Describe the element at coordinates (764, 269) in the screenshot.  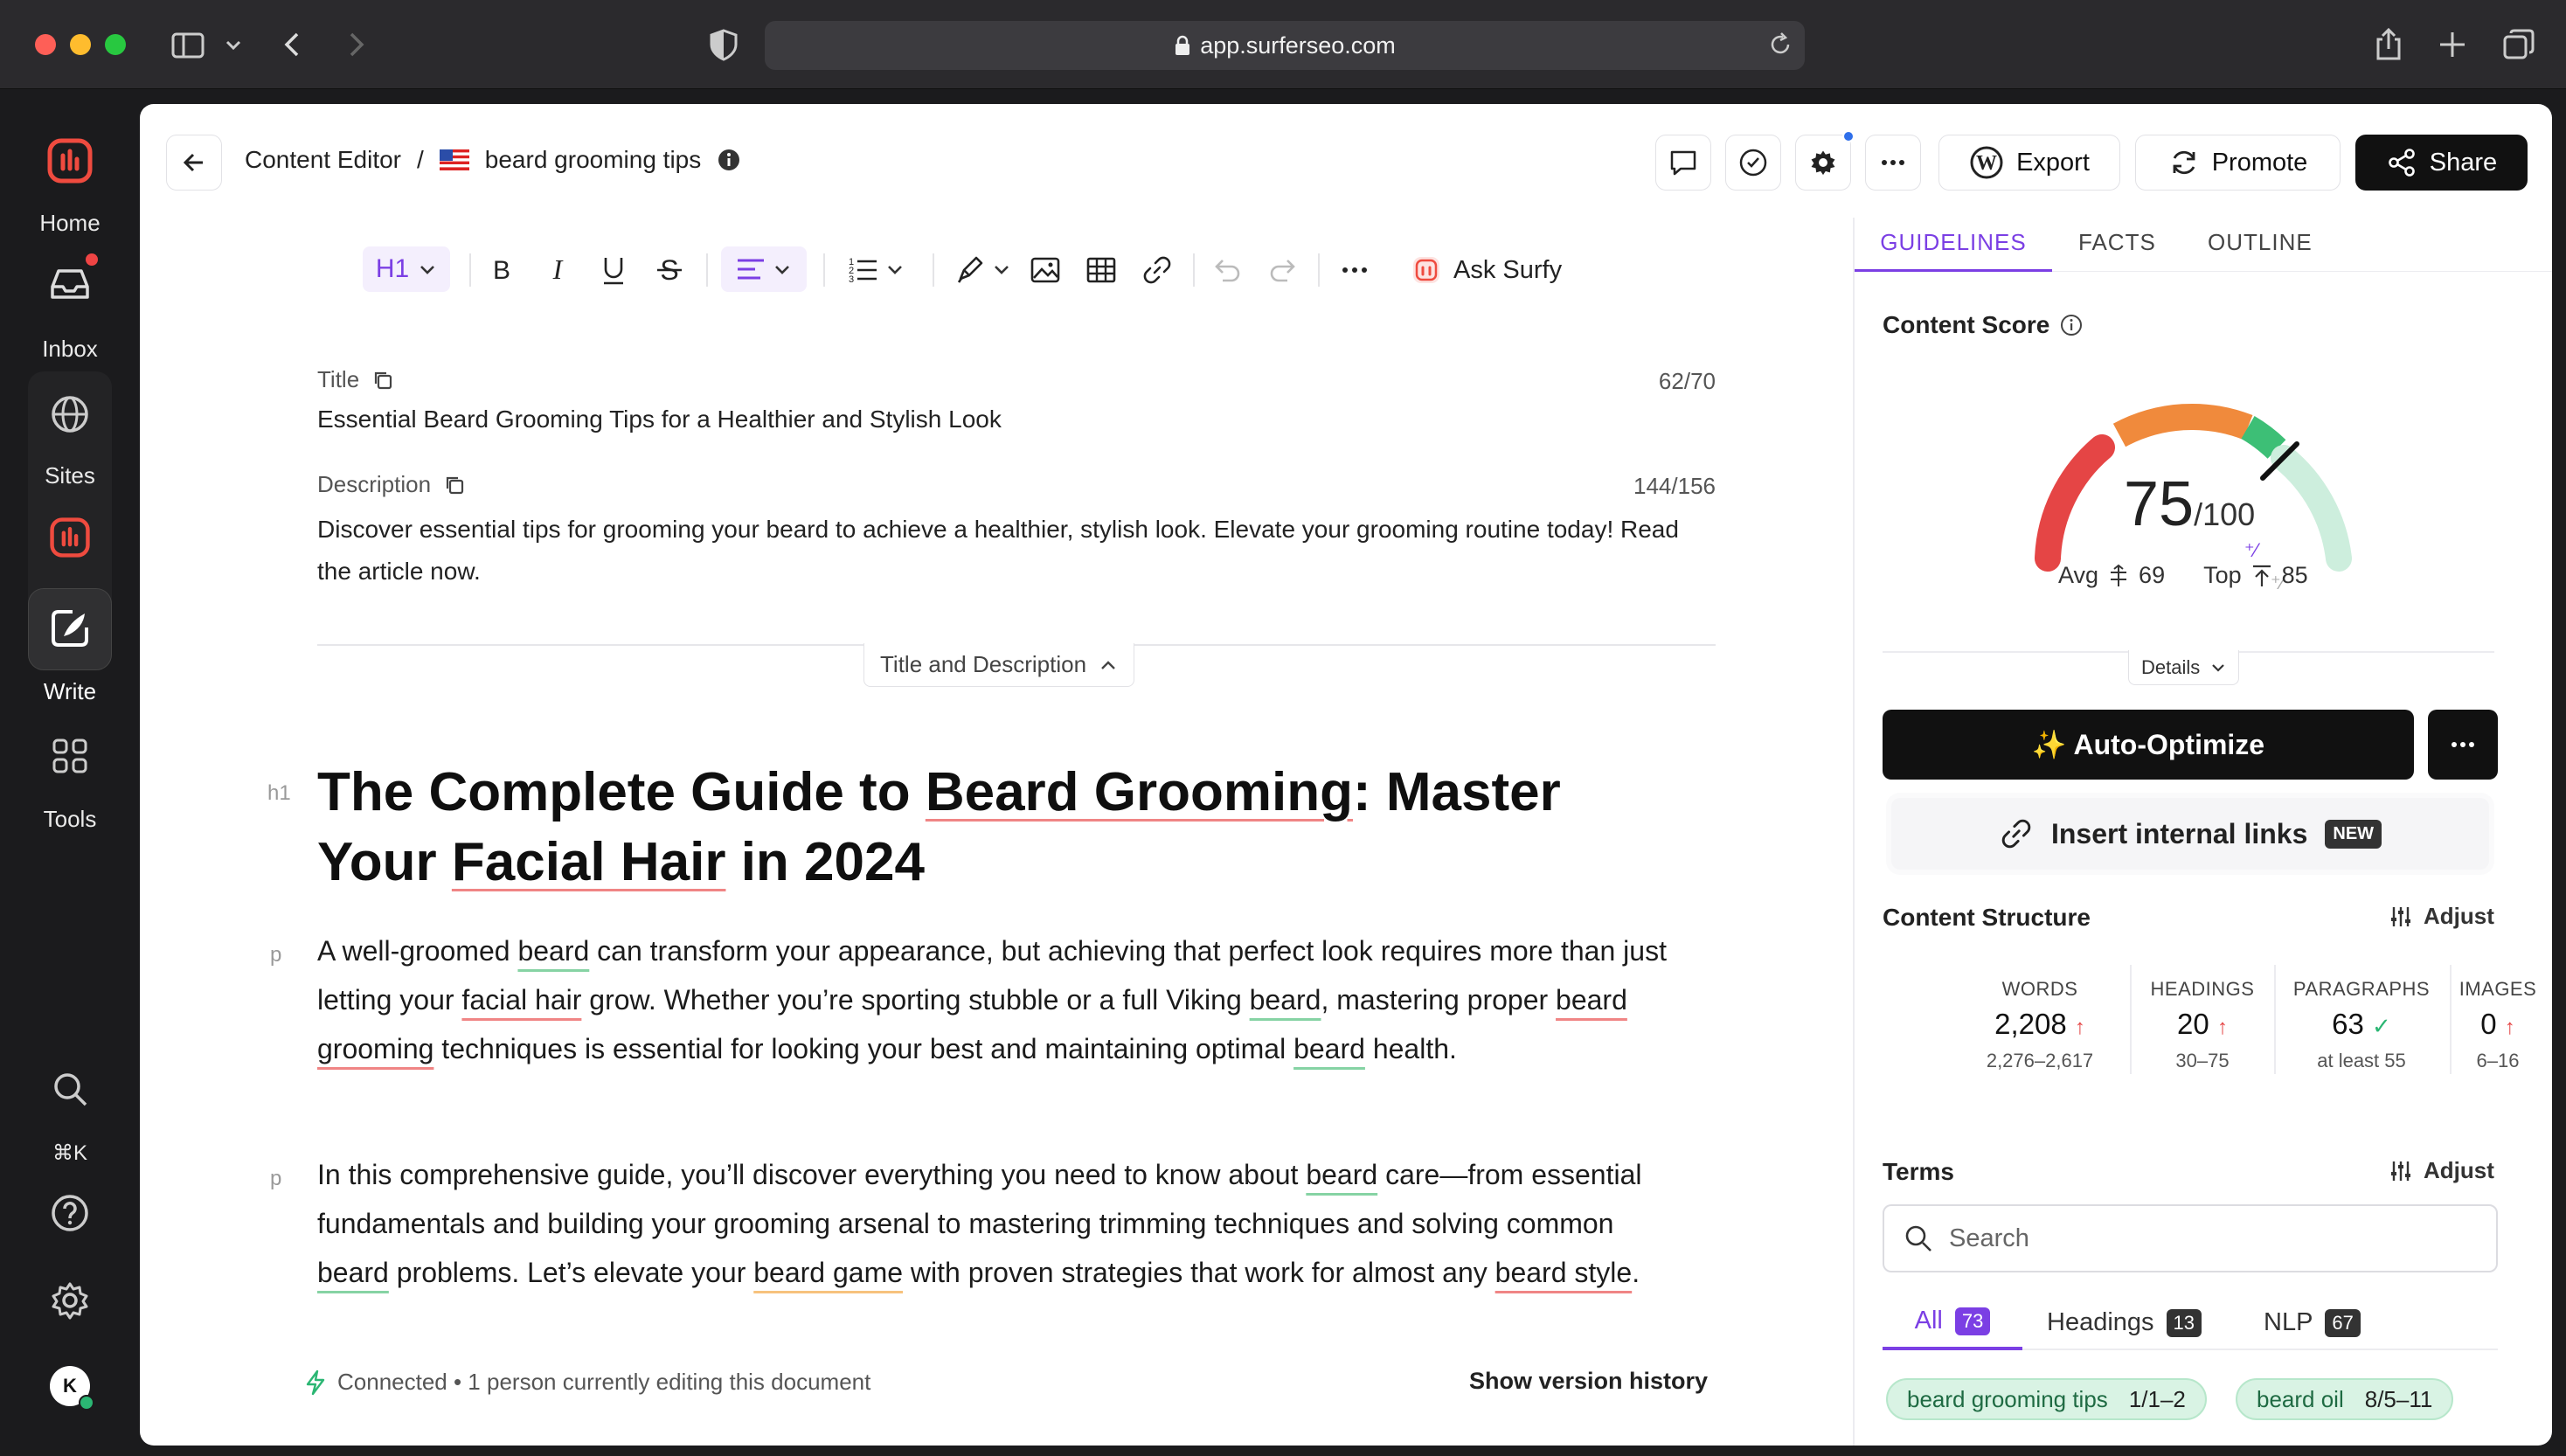
I see `align-select` at that location.